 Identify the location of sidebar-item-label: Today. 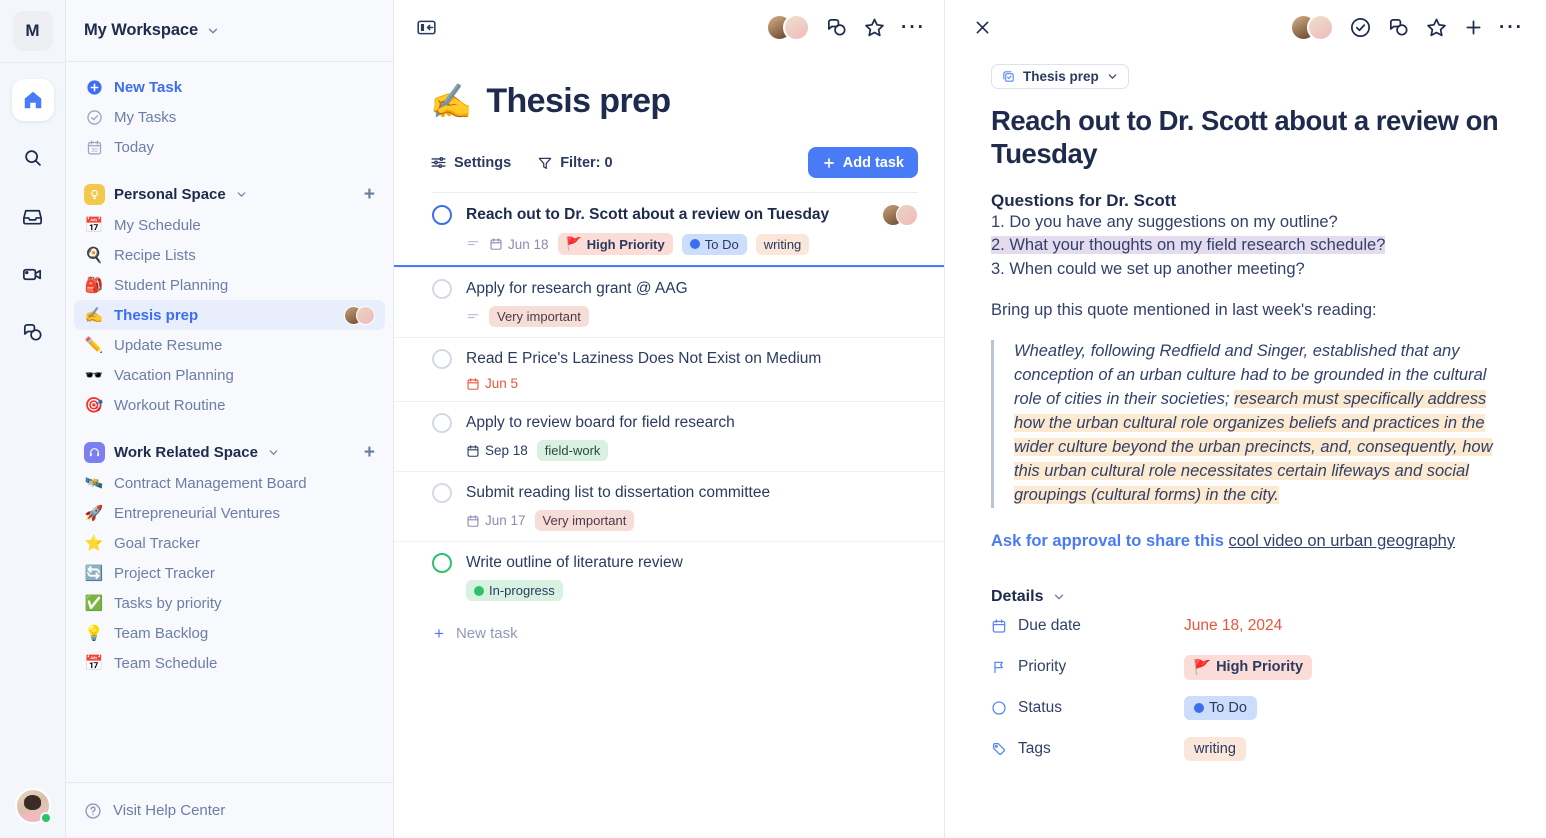
(134, 147).